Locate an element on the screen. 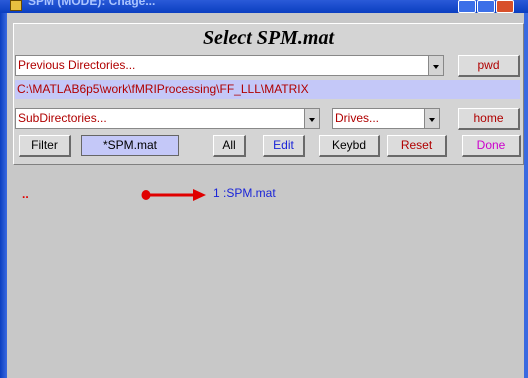  window-left-border is located at coordinates (3, 195).